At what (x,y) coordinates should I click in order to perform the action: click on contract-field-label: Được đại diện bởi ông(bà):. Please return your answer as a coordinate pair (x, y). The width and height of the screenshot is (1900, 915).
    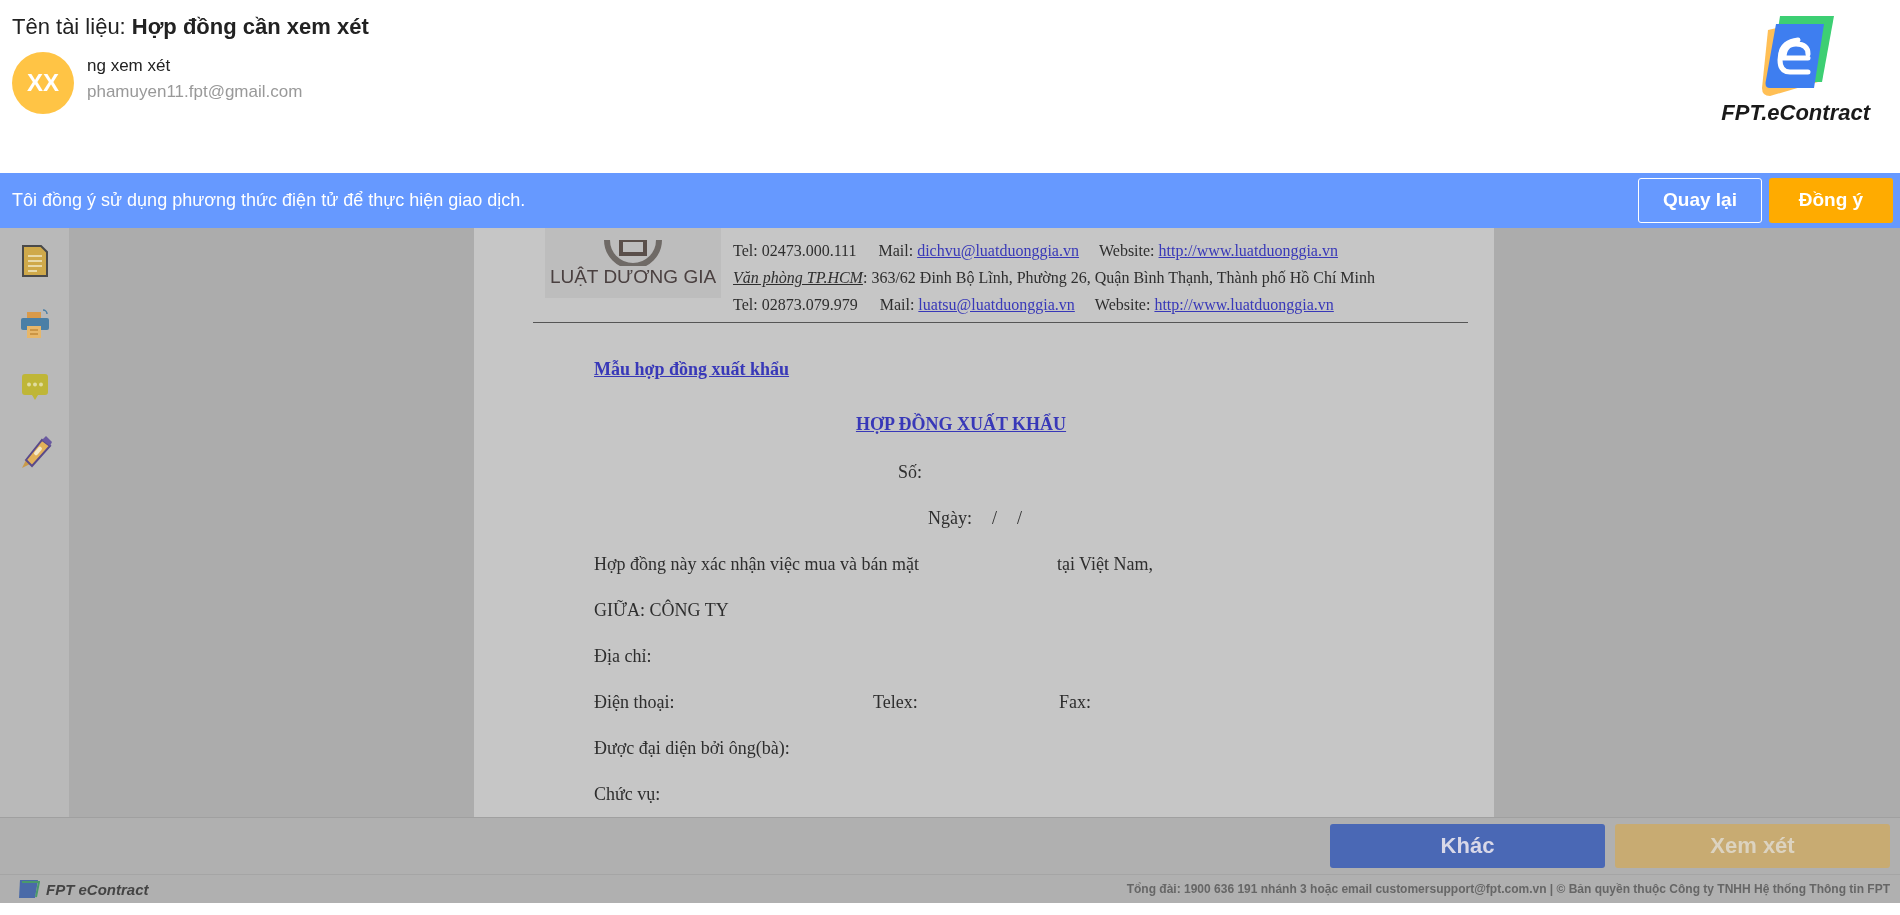
    Looking at the image, I should click on (692, 749).